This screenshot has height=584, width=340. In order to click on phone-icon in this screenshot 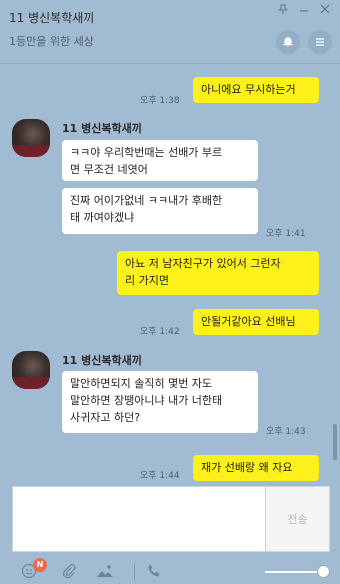, I will do `click(154, 571)`.